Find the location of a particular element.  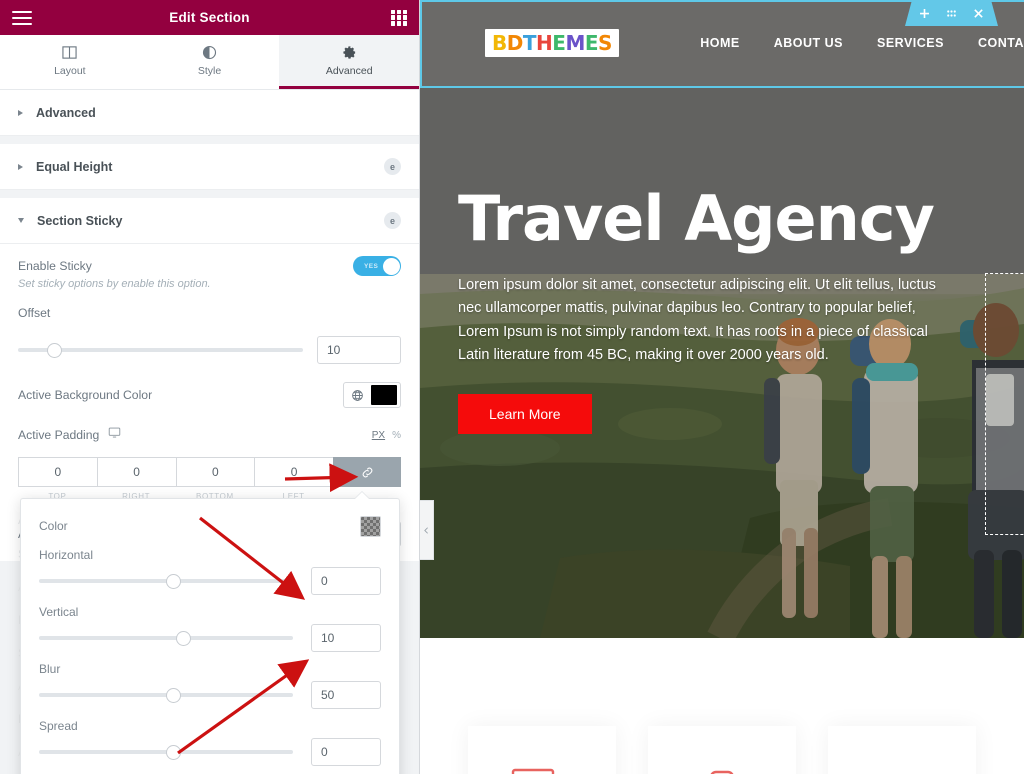

section-label-section-sticky: Section Sticky is located at coordinates (80, 220).